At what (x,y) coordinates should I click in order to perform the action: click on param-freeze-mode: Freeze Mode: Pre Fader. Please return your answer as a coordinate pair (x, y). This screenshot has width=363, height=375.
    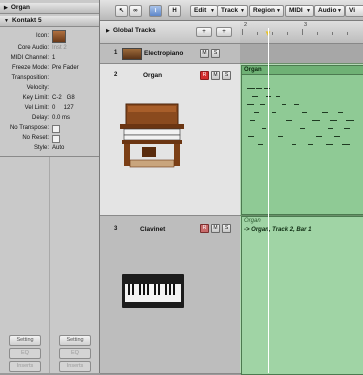
    Looking at the image, I should click on (49, 68).